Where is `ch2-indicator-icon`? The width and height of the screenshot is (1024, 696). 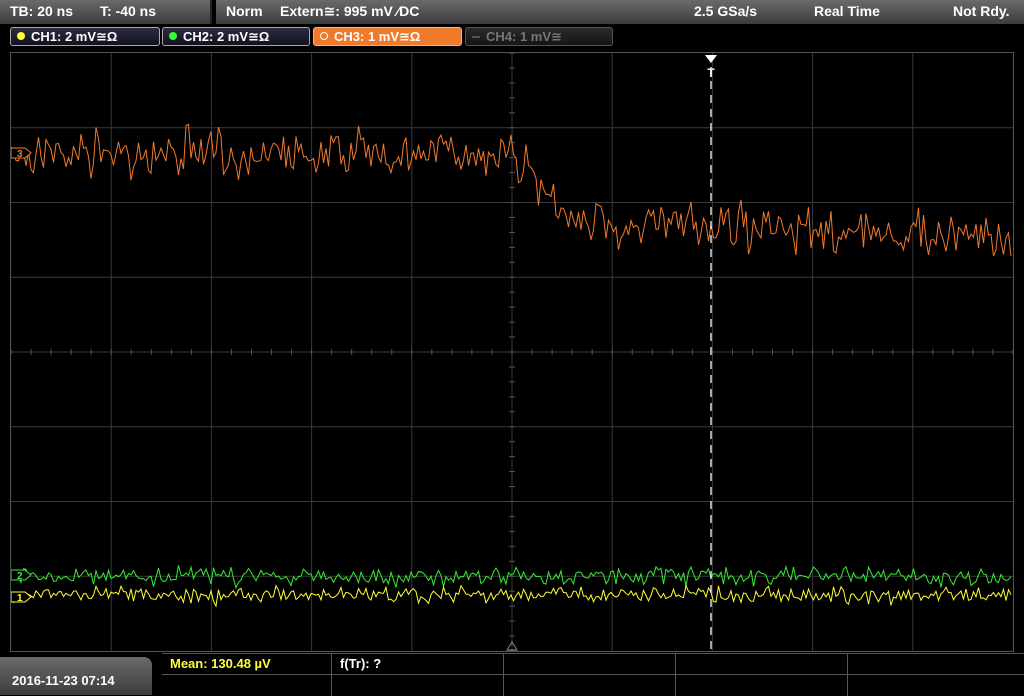 ch2-indicator-icon is located at coordinates (173, 36).